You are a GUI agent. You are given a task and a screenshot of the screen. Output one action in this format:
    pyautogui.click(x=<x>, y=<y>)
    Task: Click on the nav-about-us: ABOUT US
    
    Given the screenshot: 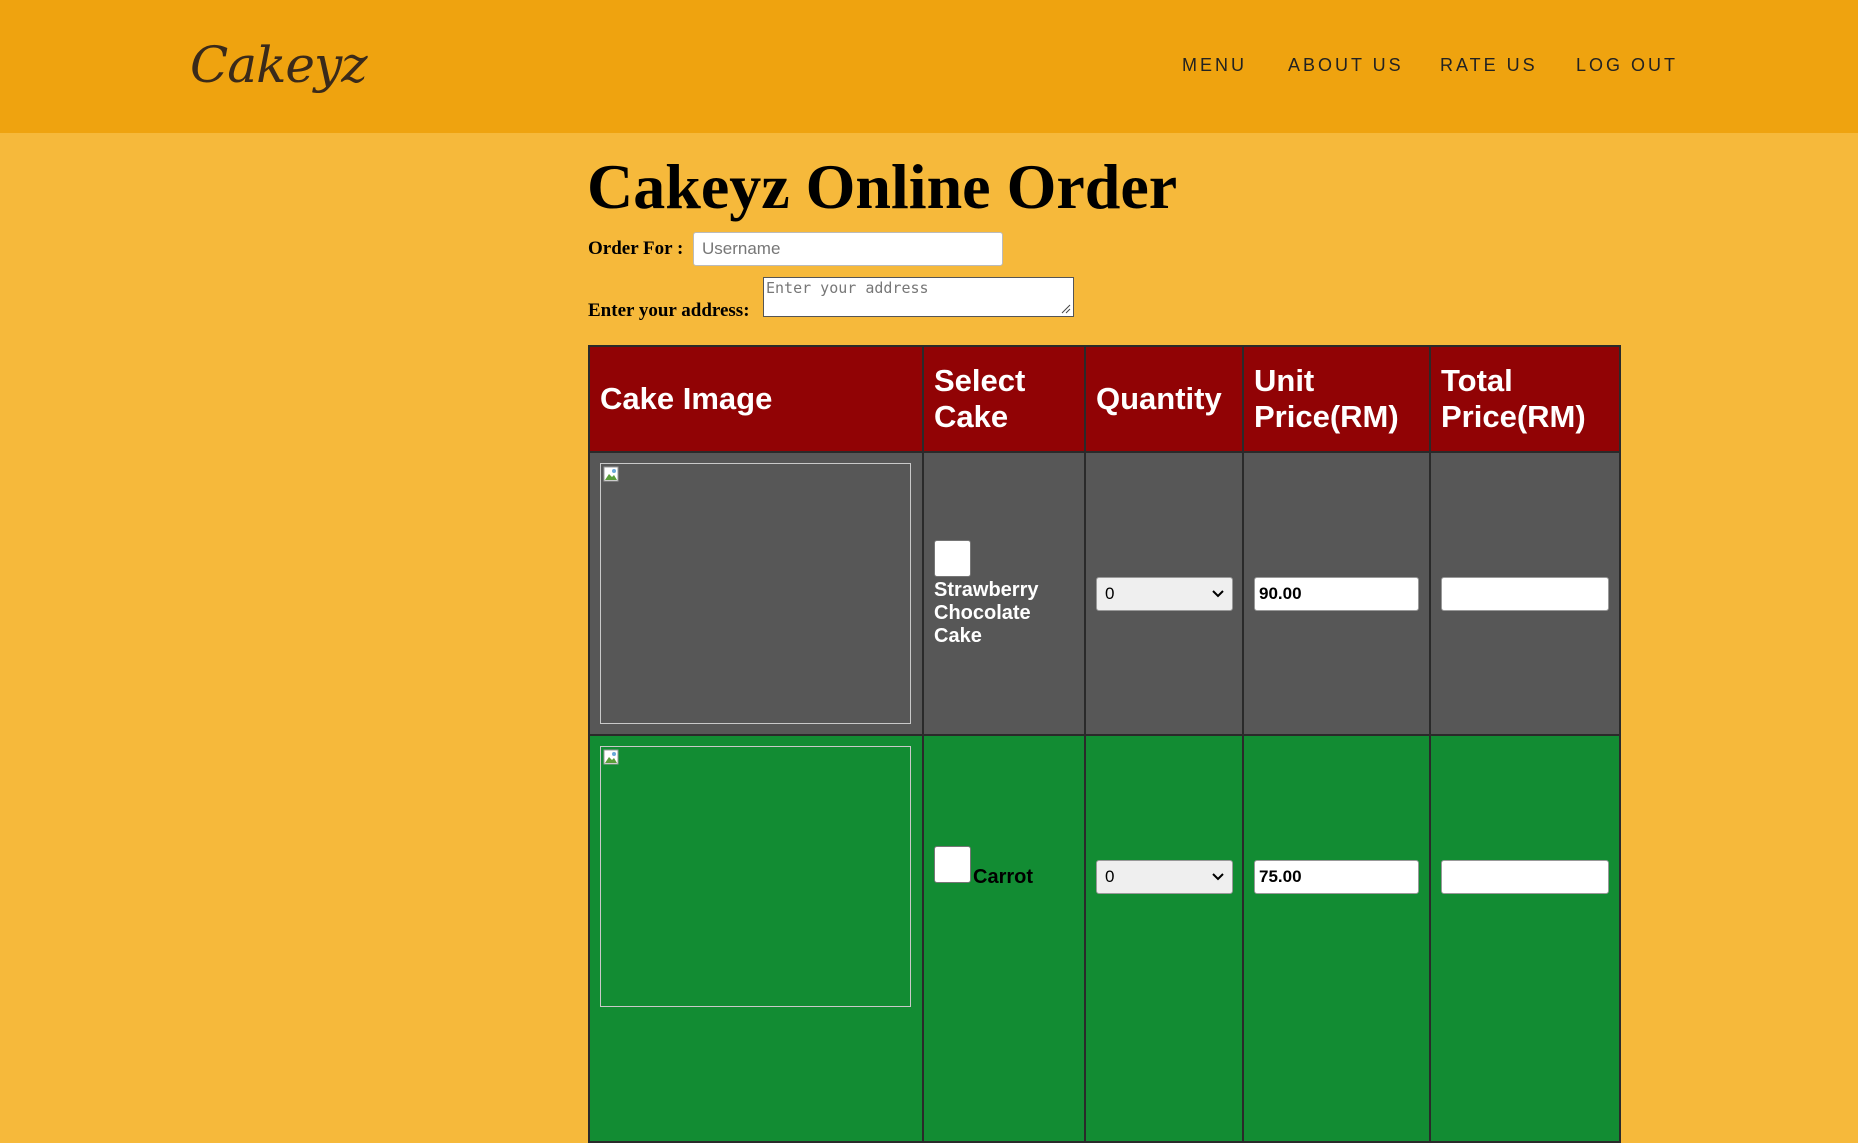 What is the action you would take?
    pyautogui.click(x=1346, y=65)
    